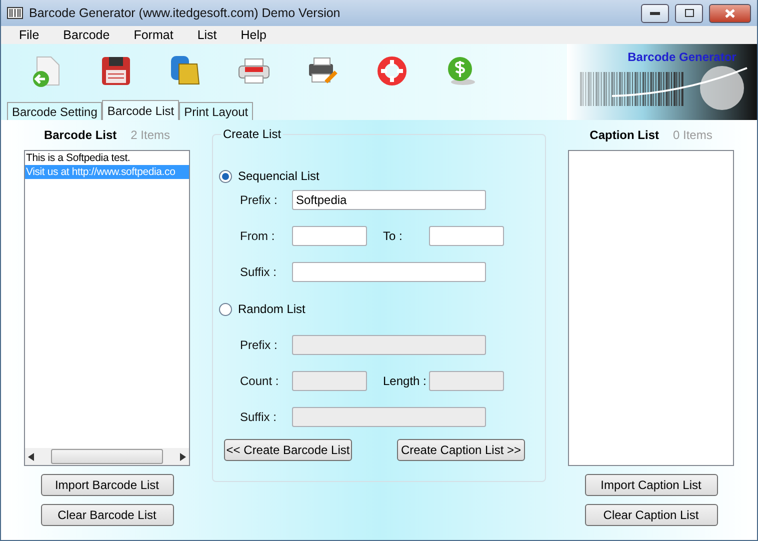  Describe the element at coordinates (260, 381) in the screenshot. I see `field-label: Count :` at that location.